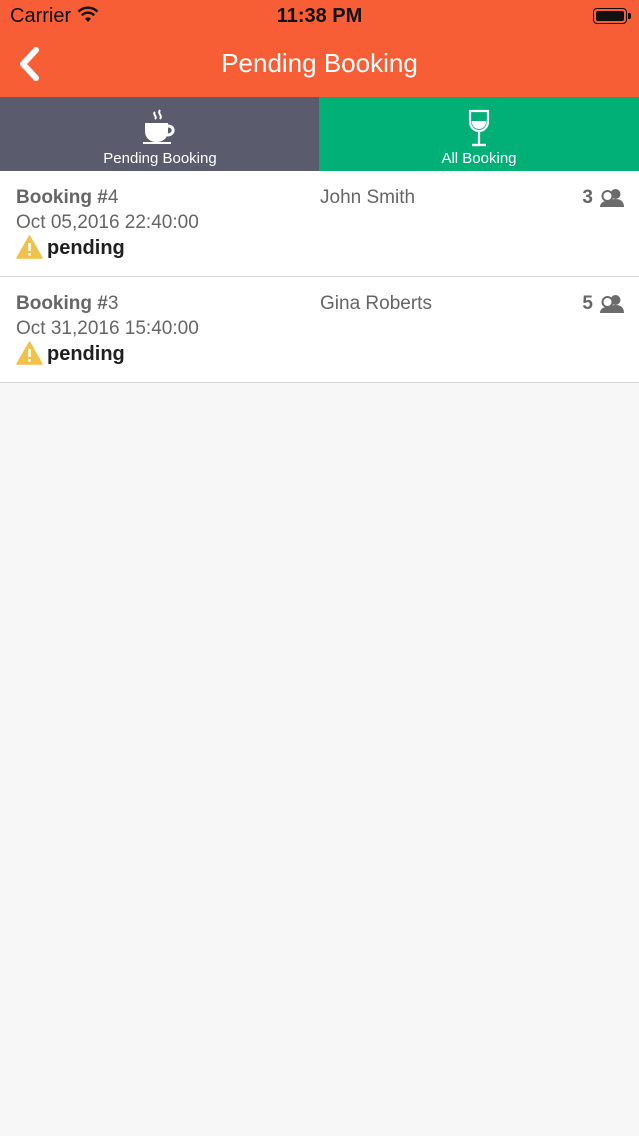  What do you see at coordinates (587, 197) in the screenshot?
I see `guest-count: 3` at bounding box center [587, 197].